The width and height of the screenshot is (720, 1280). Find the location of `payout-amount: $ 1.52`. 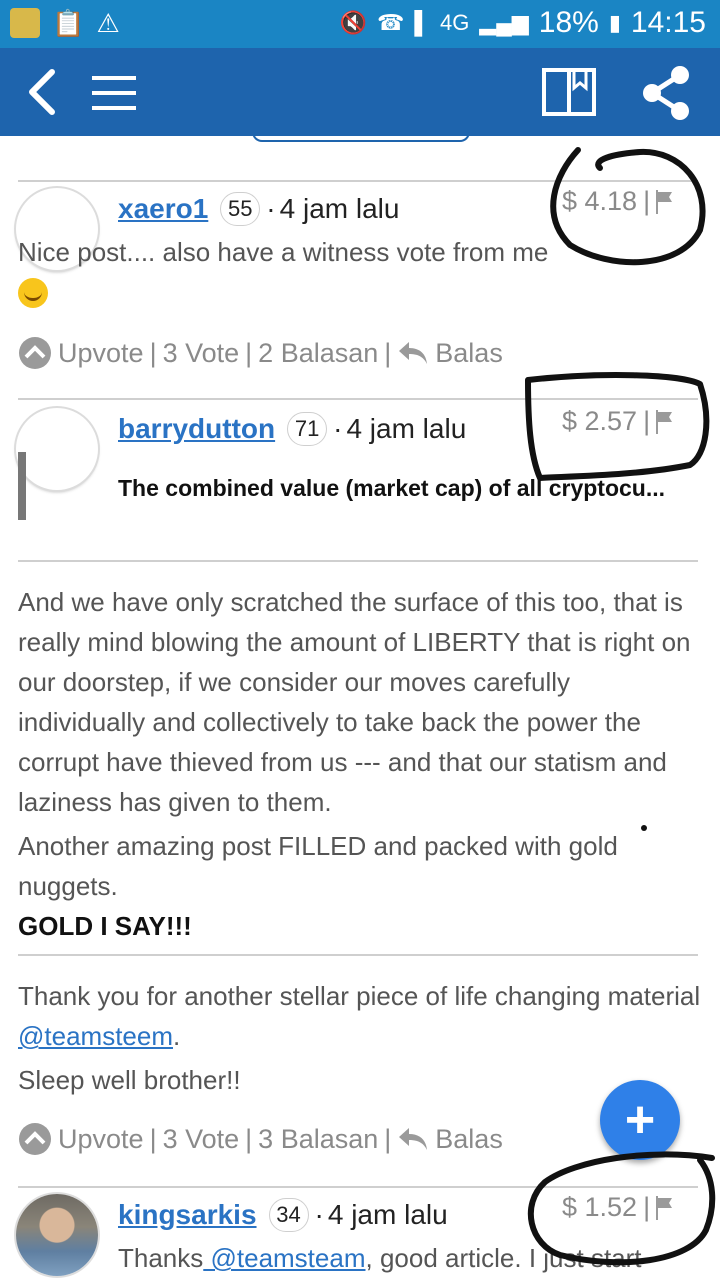

payout-amount: $ 1.52 is located at coordinates (600, 1207).